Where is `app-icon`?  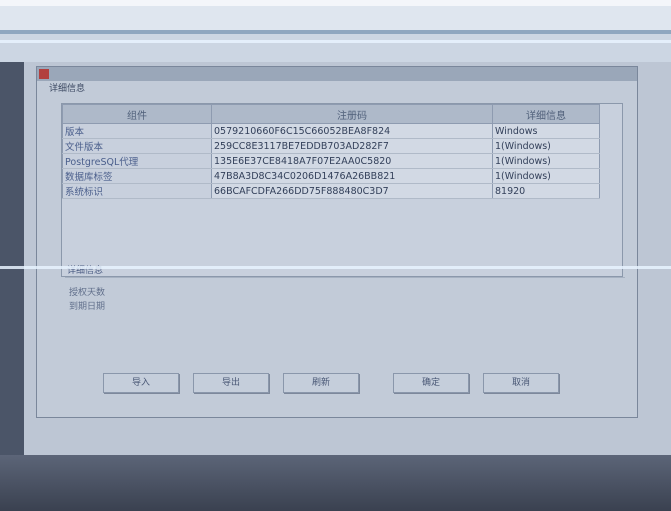
app-icon is located at coordinates (44, 74).